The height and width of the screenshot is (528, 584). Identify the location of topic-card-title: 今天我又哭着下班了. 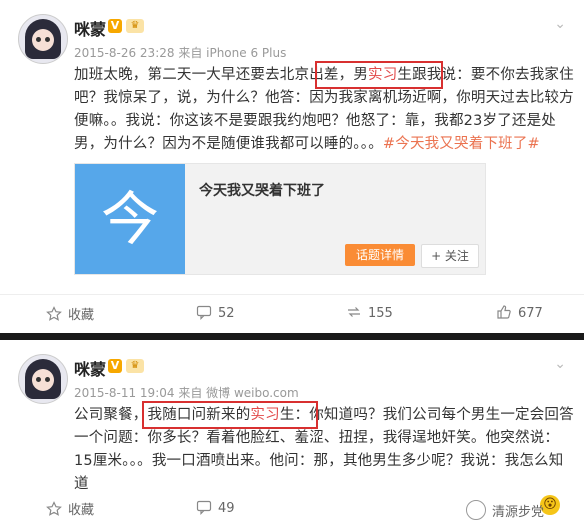
(262, 191).